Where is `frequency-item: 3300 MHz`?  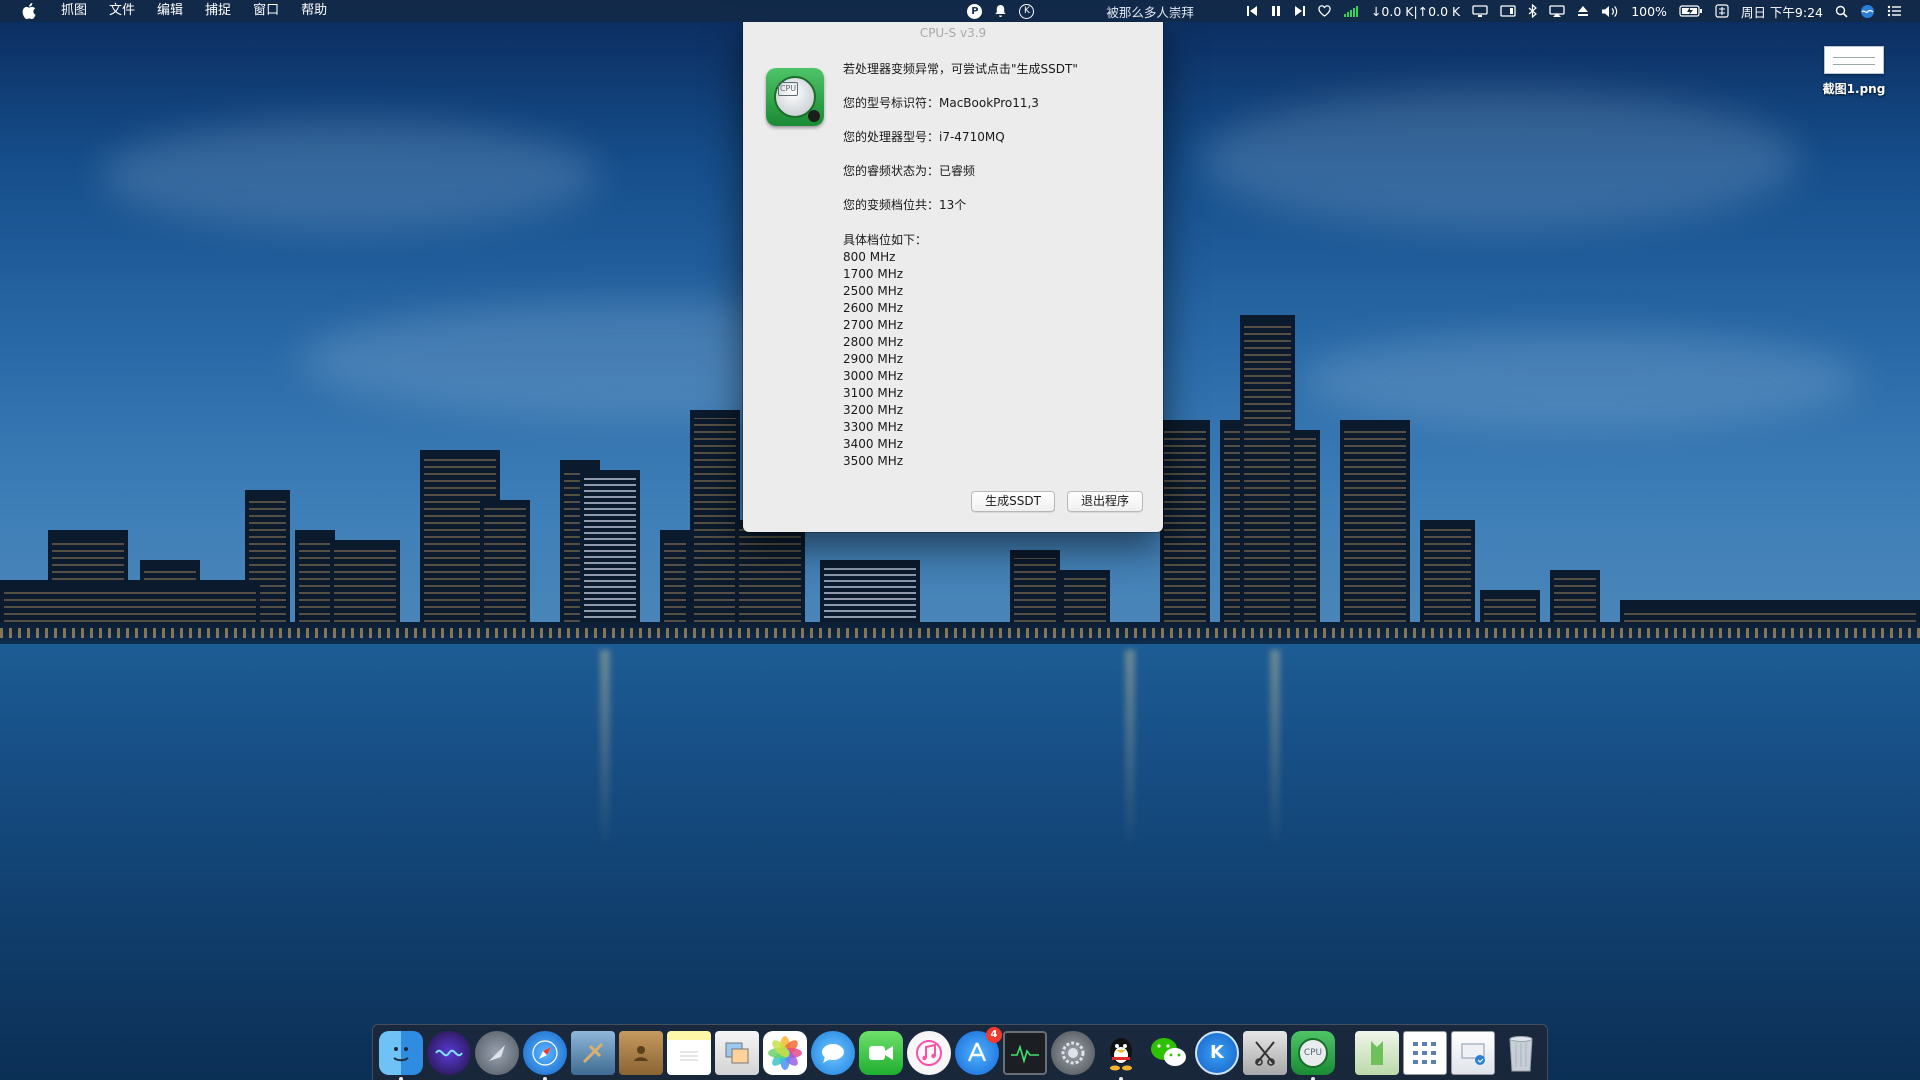 frequency-item: 3300 MHz is located at coordinates (873, 427).